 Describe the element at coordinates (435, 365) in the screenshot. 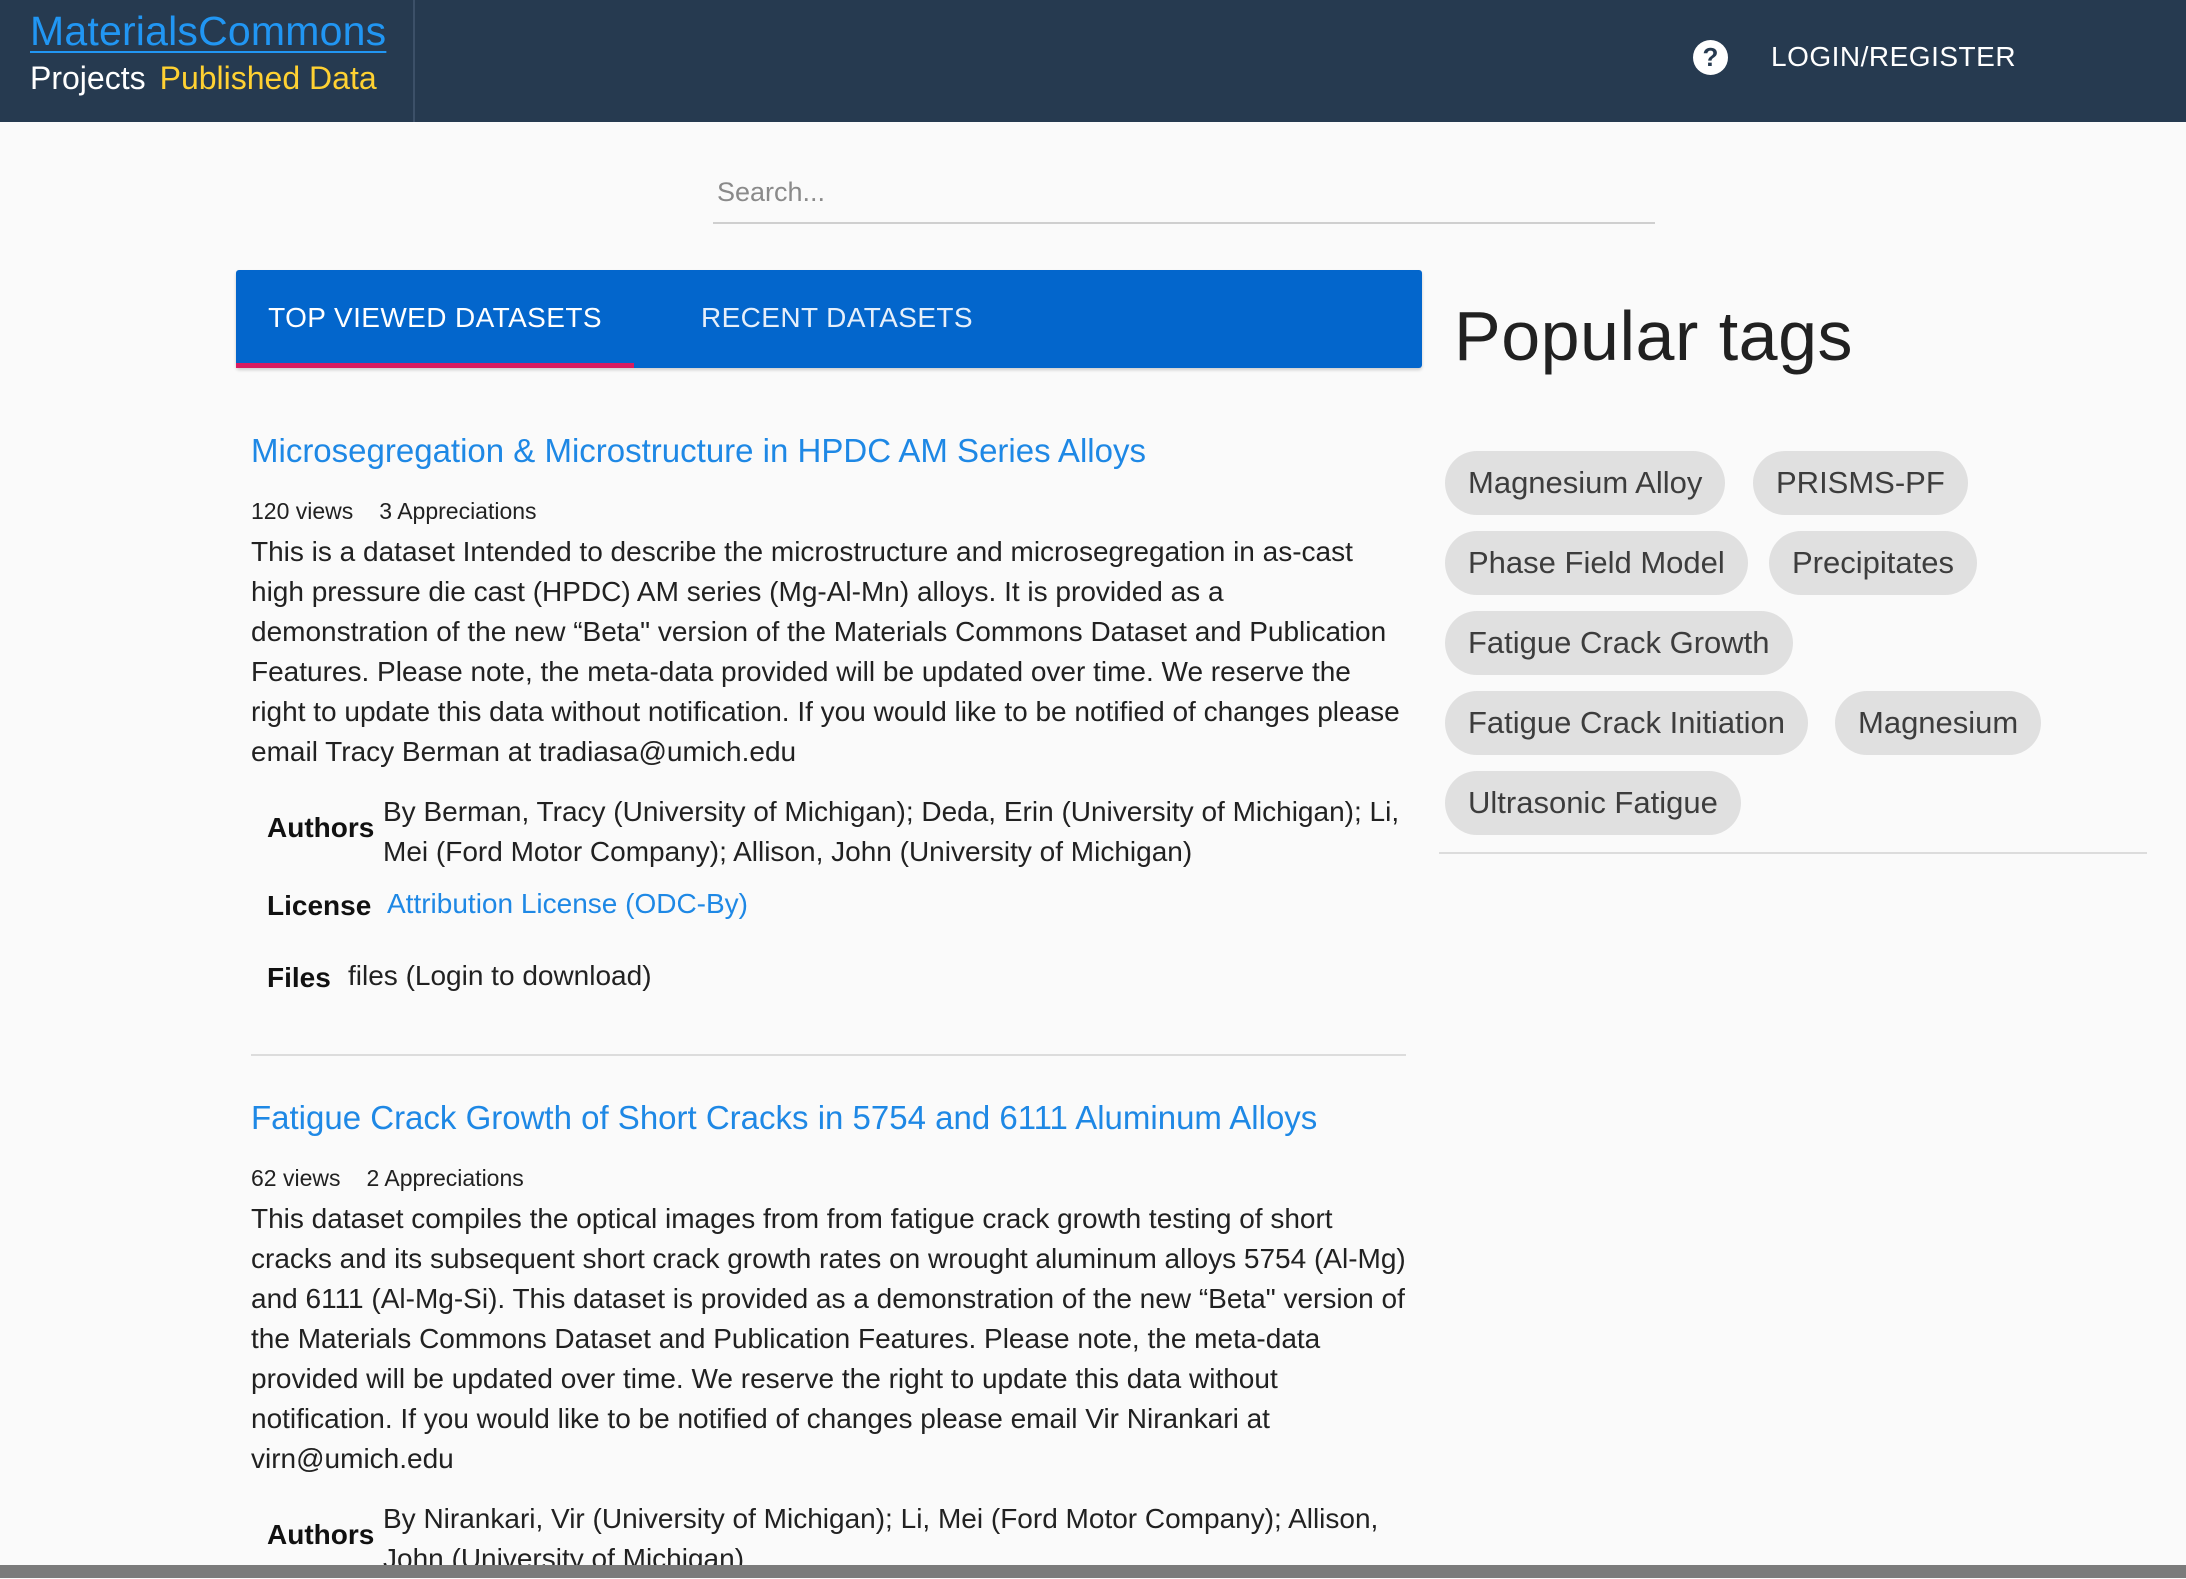

I see `active-tab-indicator` at that location.